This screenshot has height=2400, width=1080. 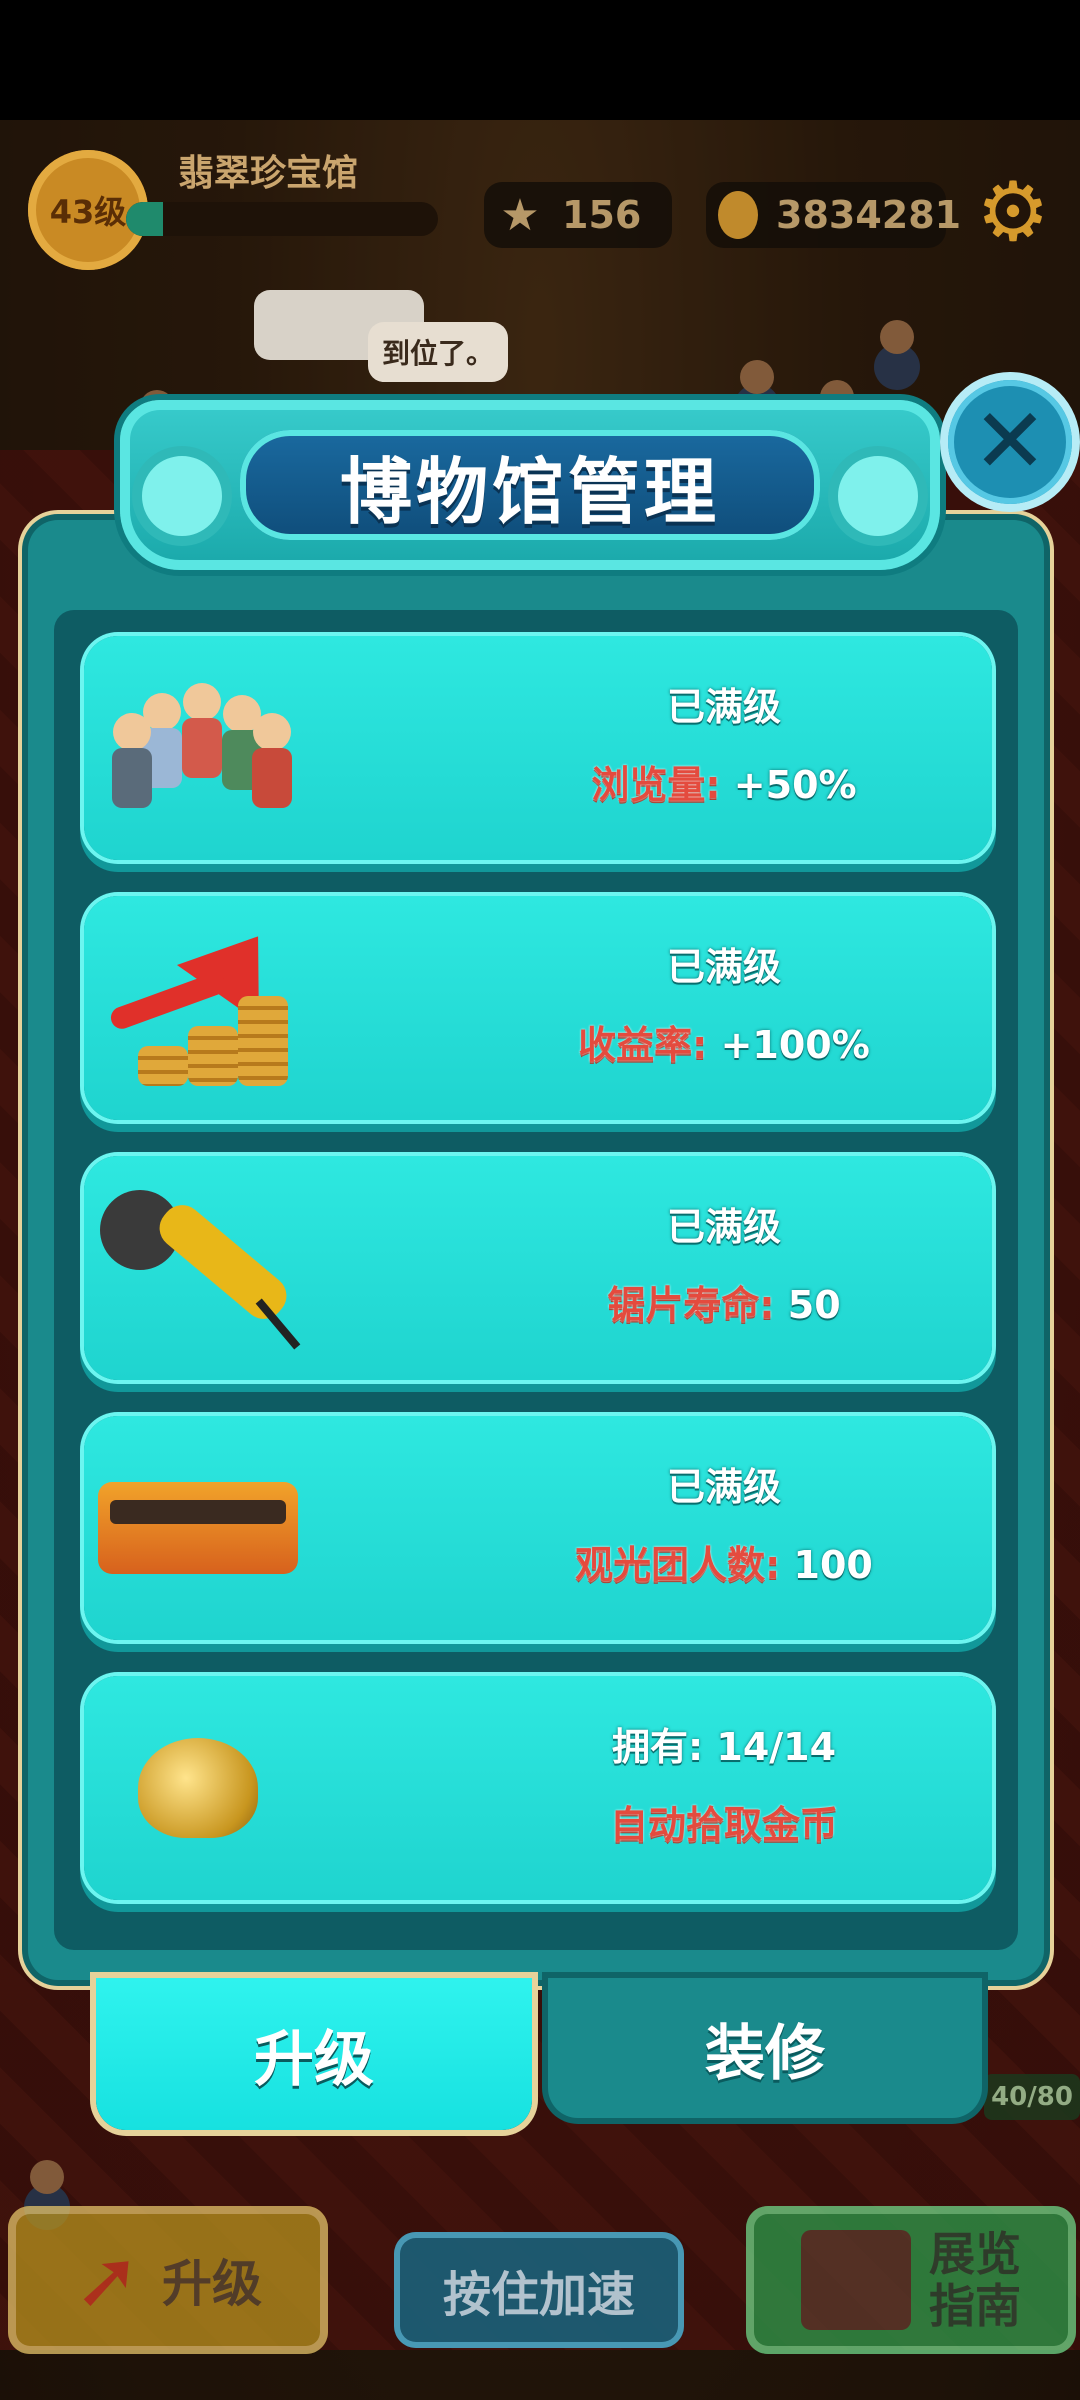 I want to click on upgrade-card-tour-group: 已满级 观光团人数: 100, so click(x=538, y=1528).